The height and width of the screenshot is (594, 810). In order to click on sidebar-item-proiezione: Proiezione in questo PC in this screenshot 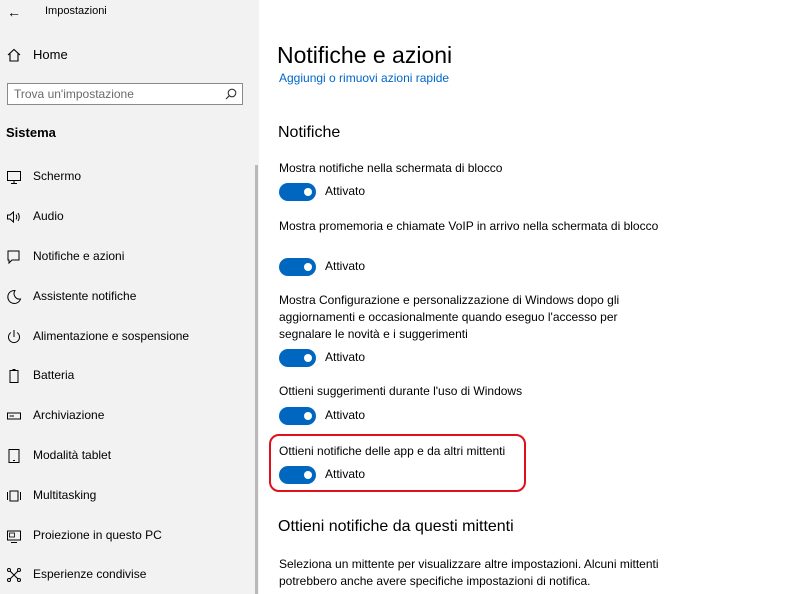, I will do `click(127, 536)`.